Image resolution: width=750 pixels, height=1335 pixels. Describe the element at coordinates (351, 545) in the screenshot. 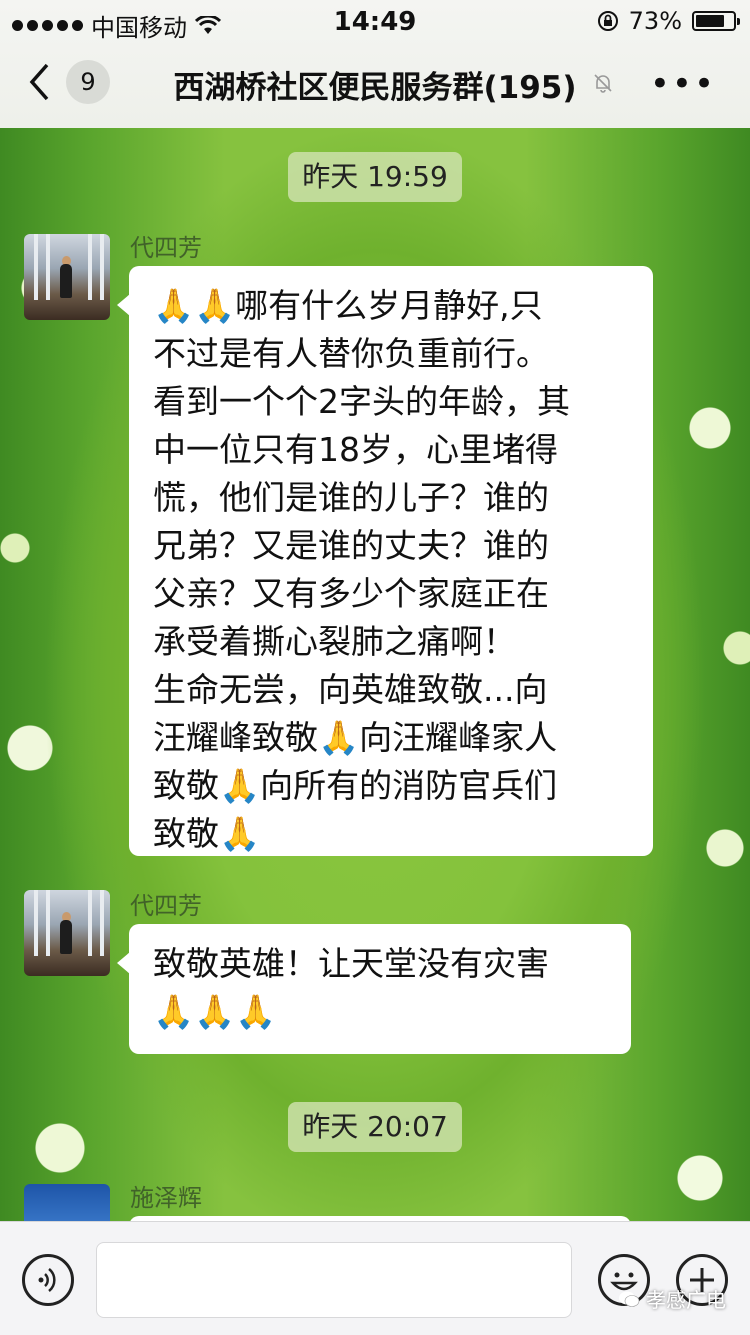

I see `message-line: 兄弟？又是谁的丈夫？谁的` at that location.